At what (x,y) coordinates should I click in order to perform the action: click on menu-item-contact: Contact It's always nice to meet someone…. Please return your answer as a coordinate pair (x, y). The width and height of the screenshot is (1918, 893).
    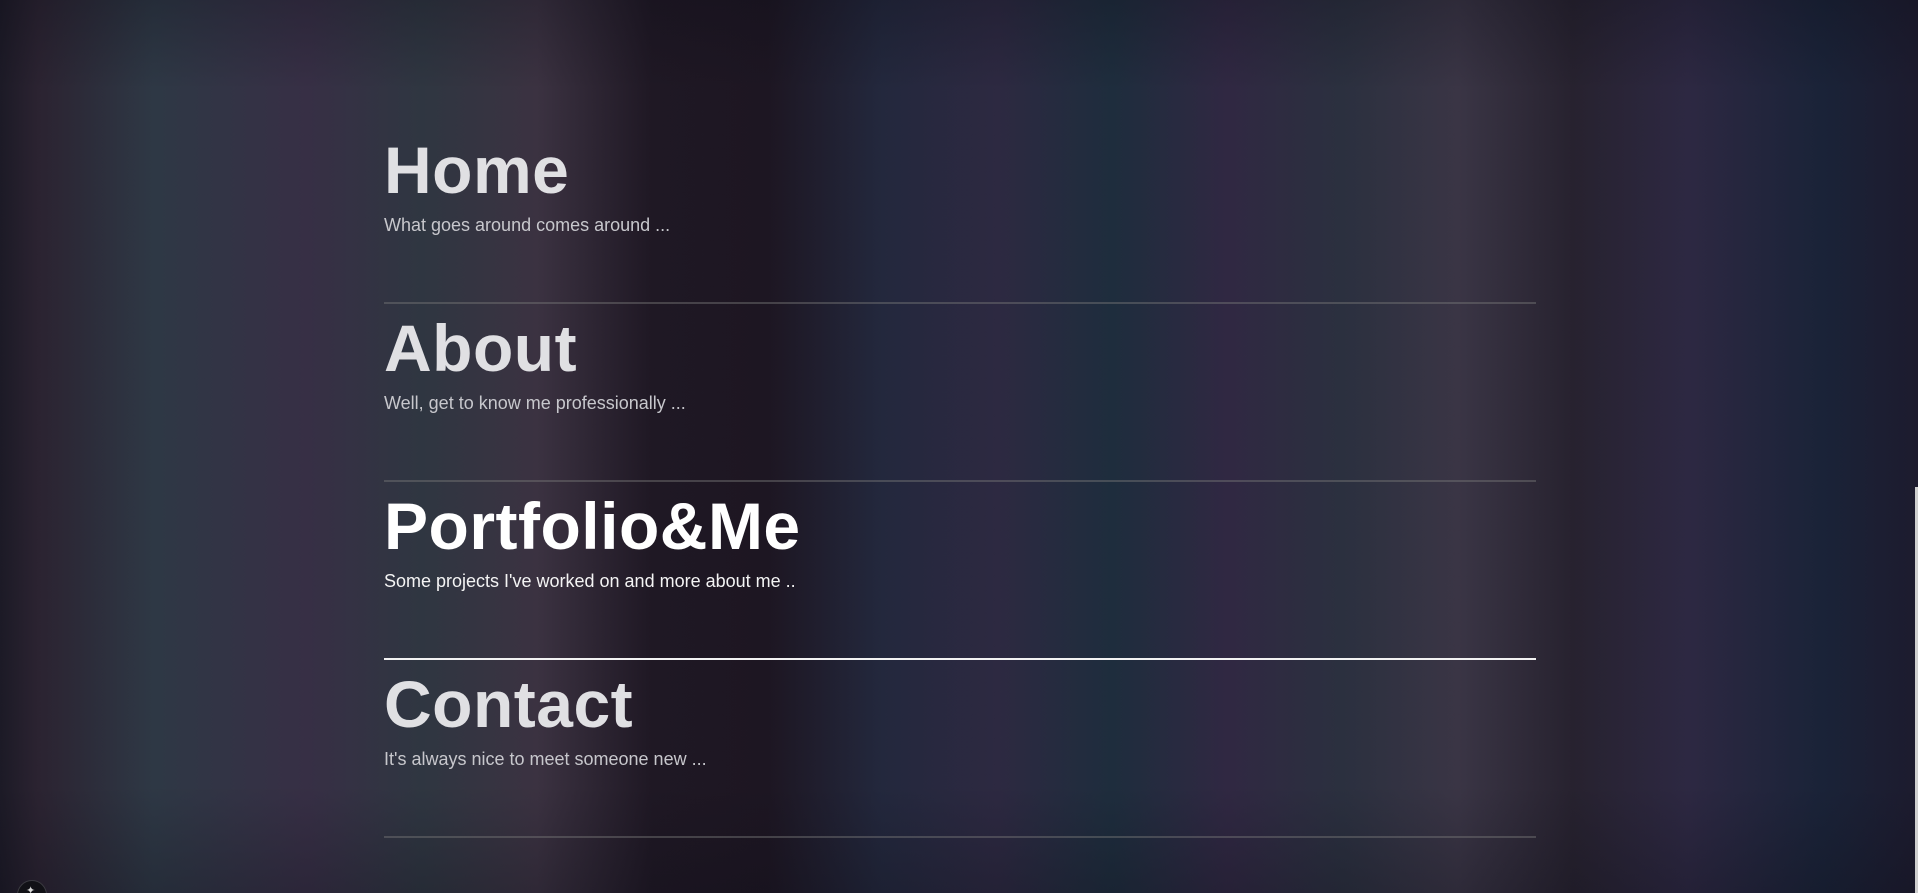
    Looking at the image, I should click on (960, 749).